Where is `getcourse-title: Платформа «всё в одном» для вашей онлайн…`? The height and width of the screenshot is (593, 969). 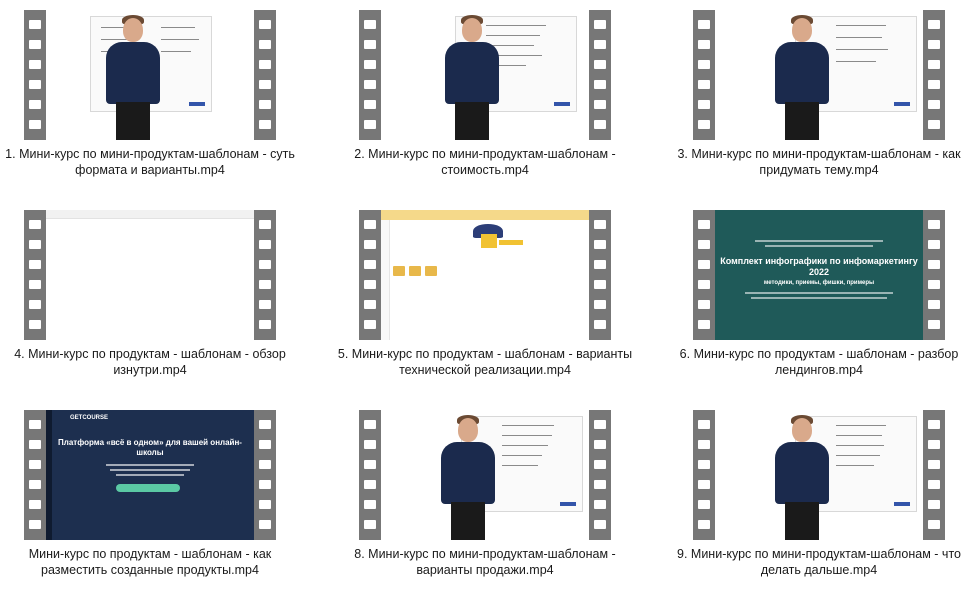
getcourse-title: Платформа «всё в одном» для вашей онлайн… is located at coordinates (150, 447).